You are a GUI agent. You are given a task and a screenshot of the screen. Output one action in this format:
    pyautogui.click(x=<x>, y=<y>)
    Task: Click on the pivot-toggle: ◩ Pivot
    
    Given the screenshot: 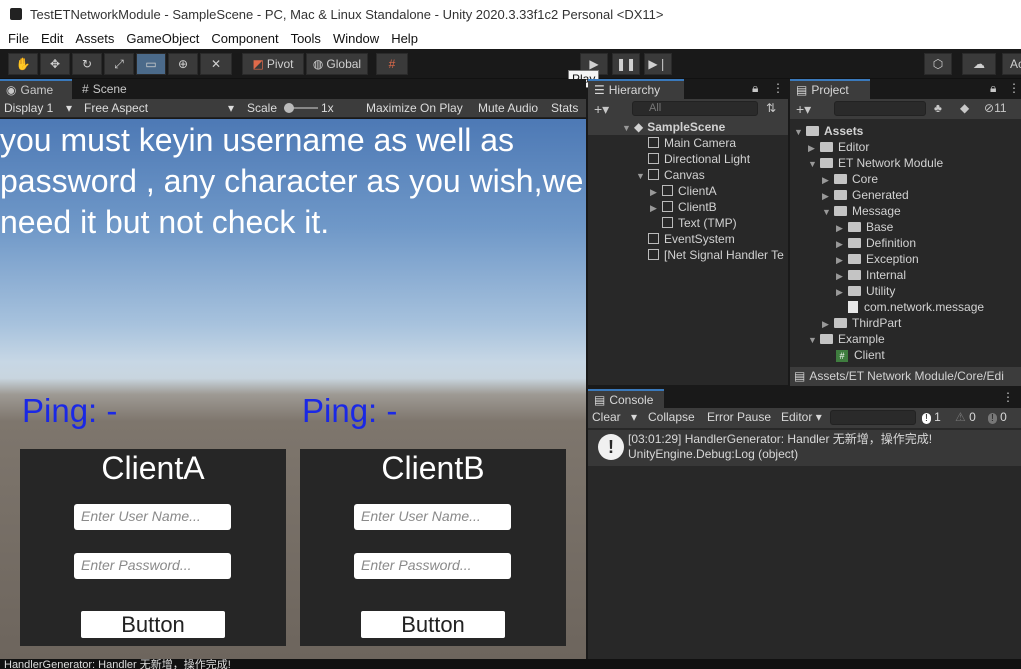 What is the action you would take?
    pyautogui.click(x=273, y=64)
    